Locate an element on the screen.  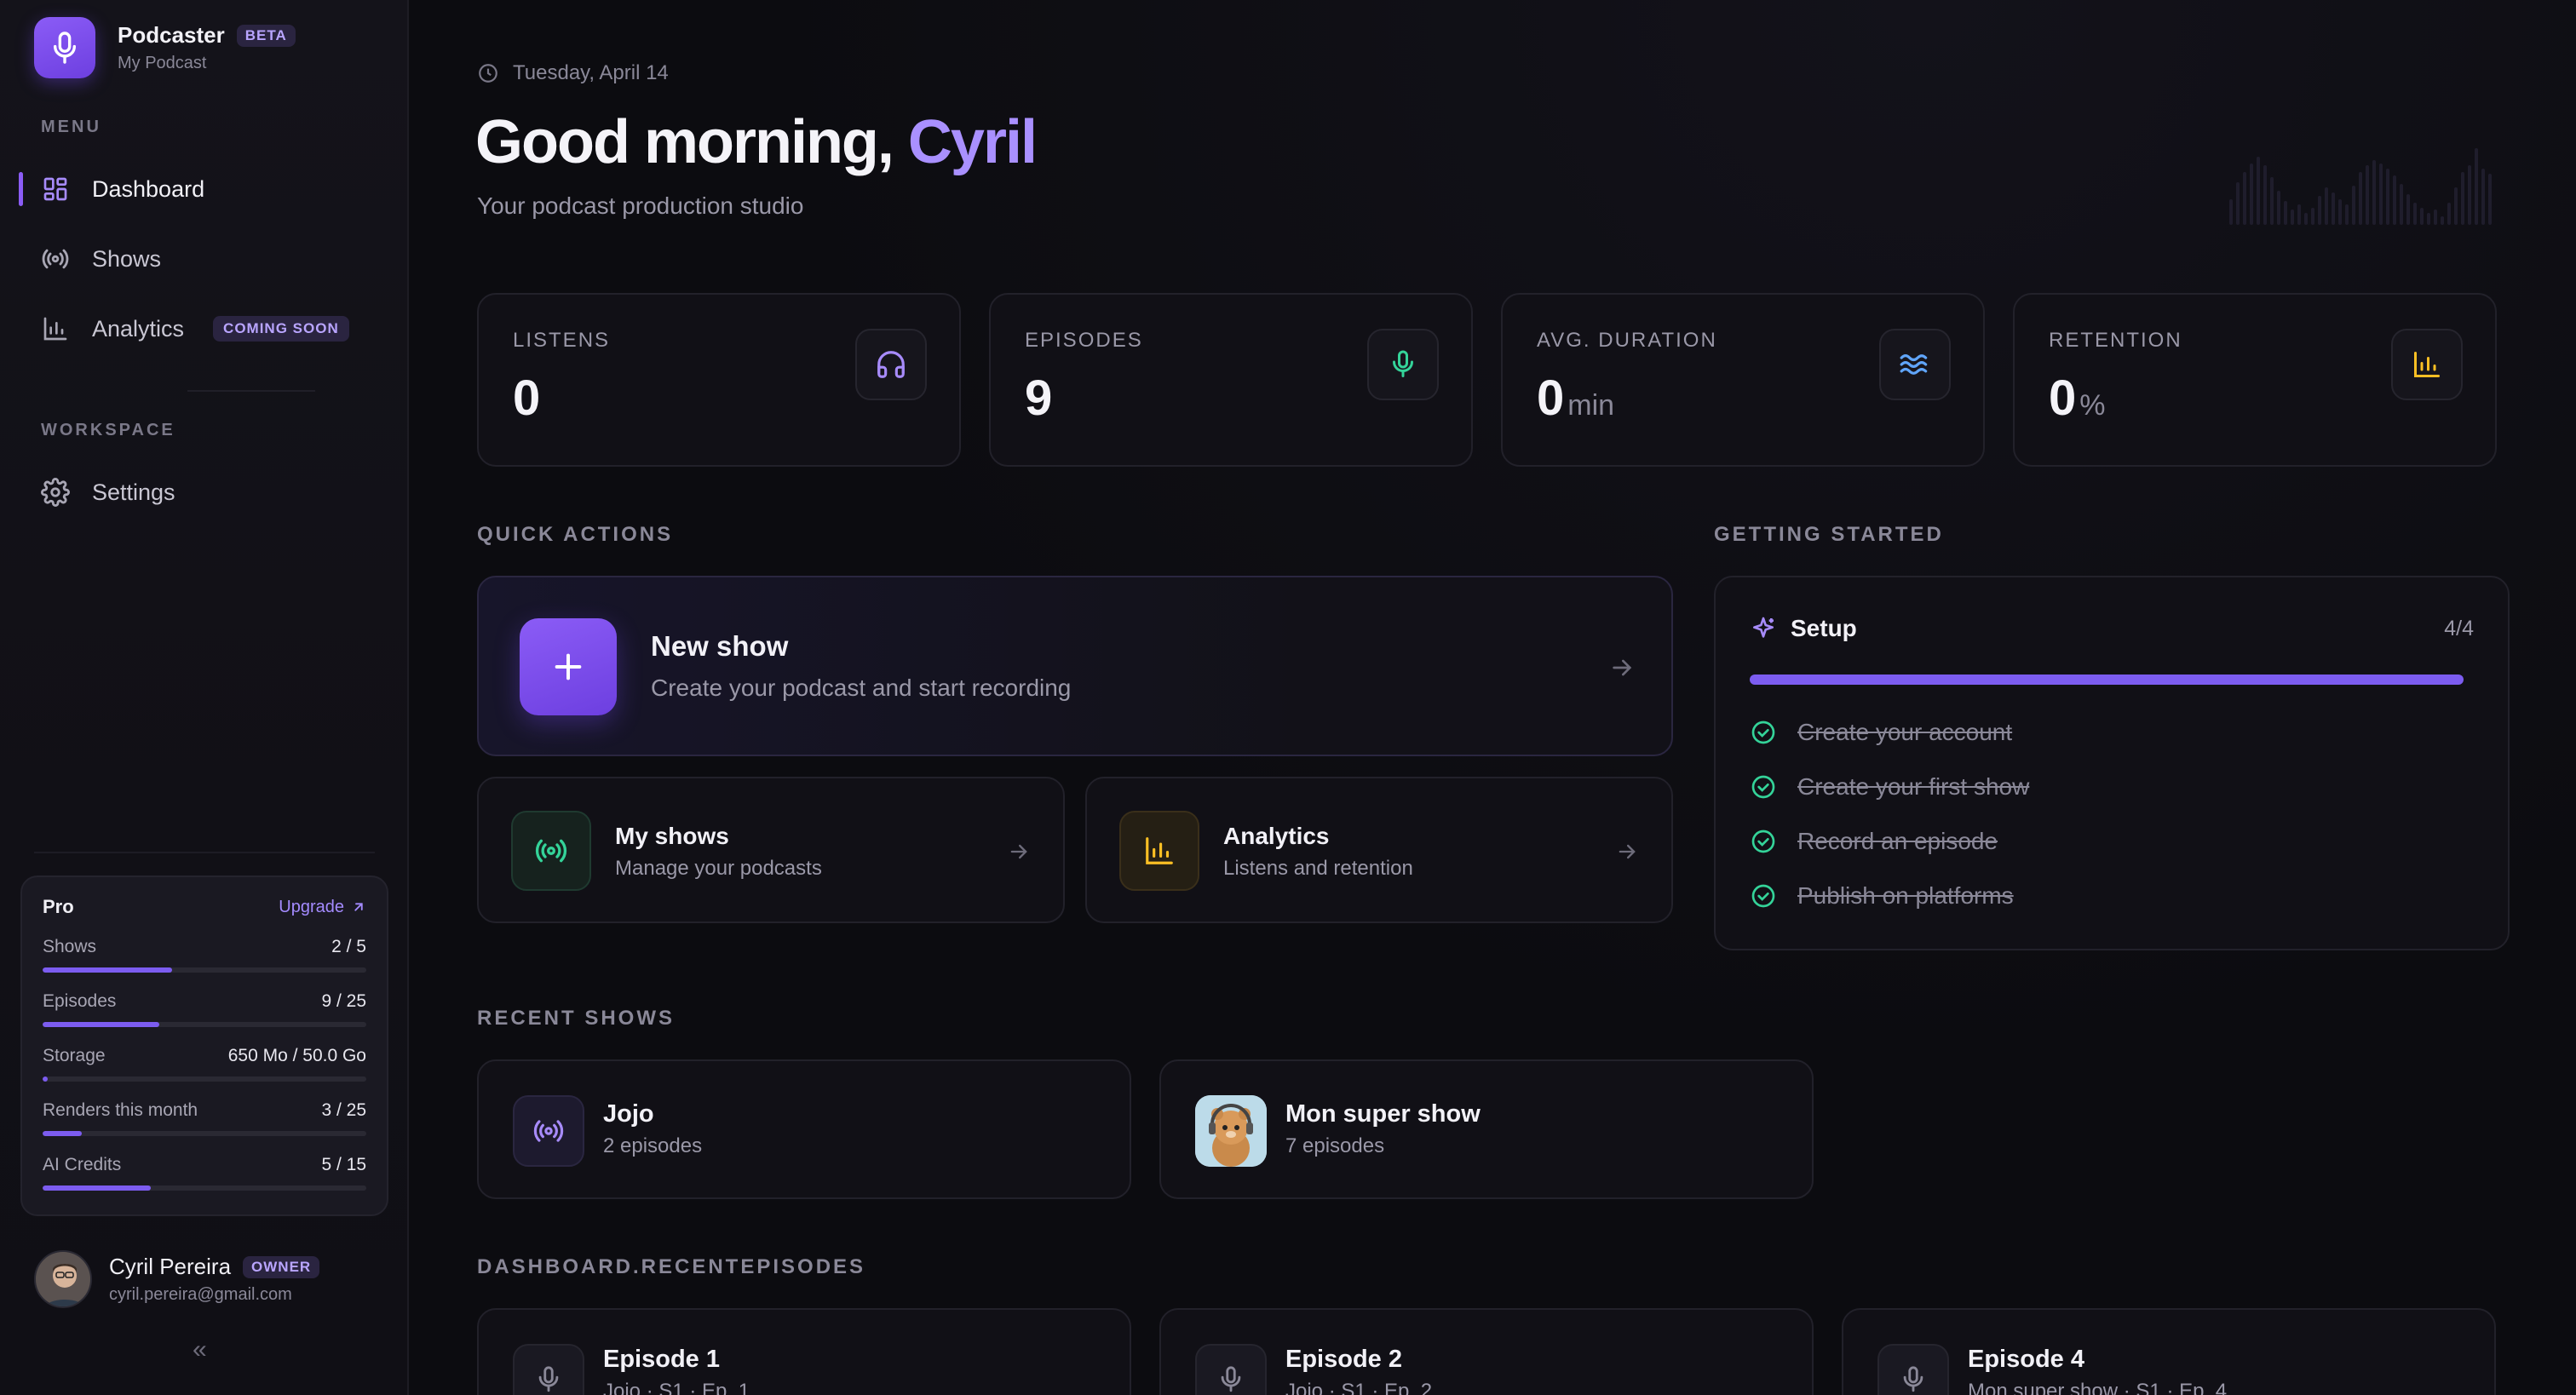
date-text: Tuesday, April 14 is located at coordinates (591, 72).